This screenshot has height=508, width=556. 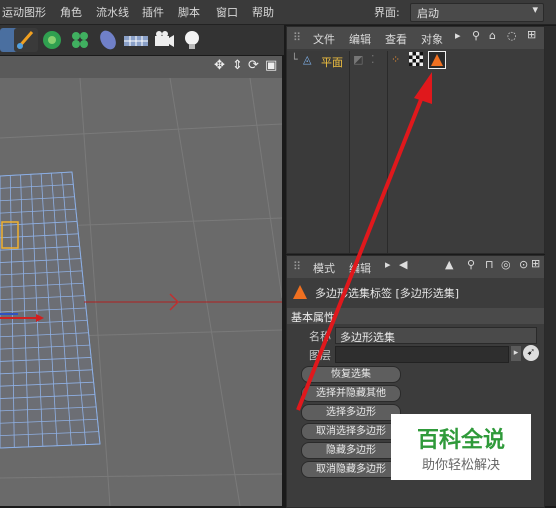 I want to click on watermark: 百科全说 助你轻松解决, so click(x=461, y=447).